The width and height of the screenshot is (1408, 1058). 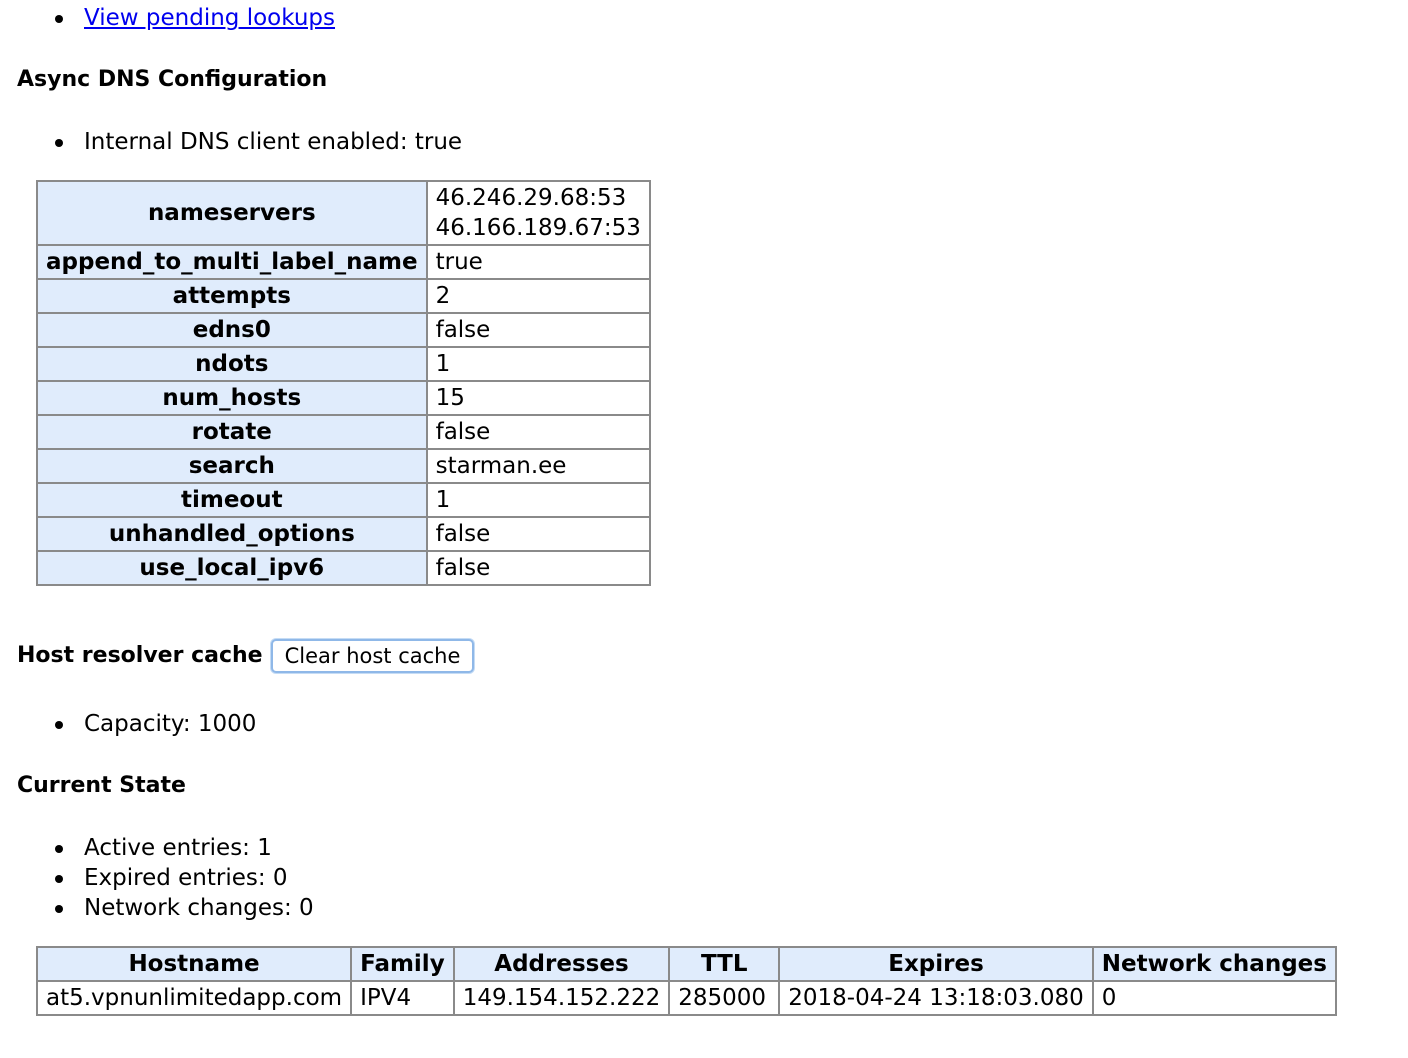 I want to click on table-row: append_to_multi_label_name true, so click(x=343, y=262).